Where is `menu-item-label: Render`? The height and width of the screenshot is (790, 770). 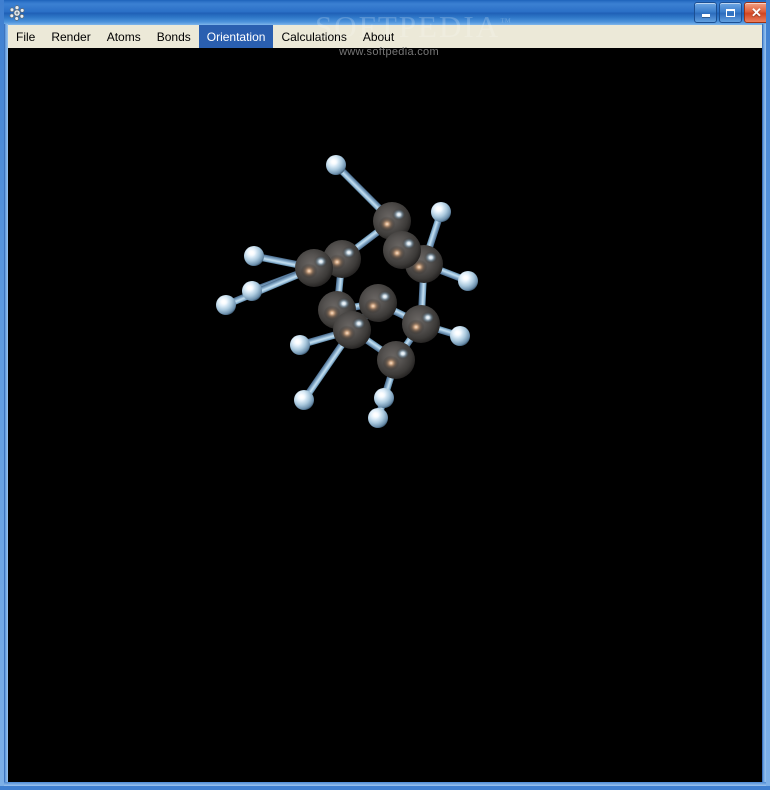 menu-item-label: Render is located at coordinates (71, 36).